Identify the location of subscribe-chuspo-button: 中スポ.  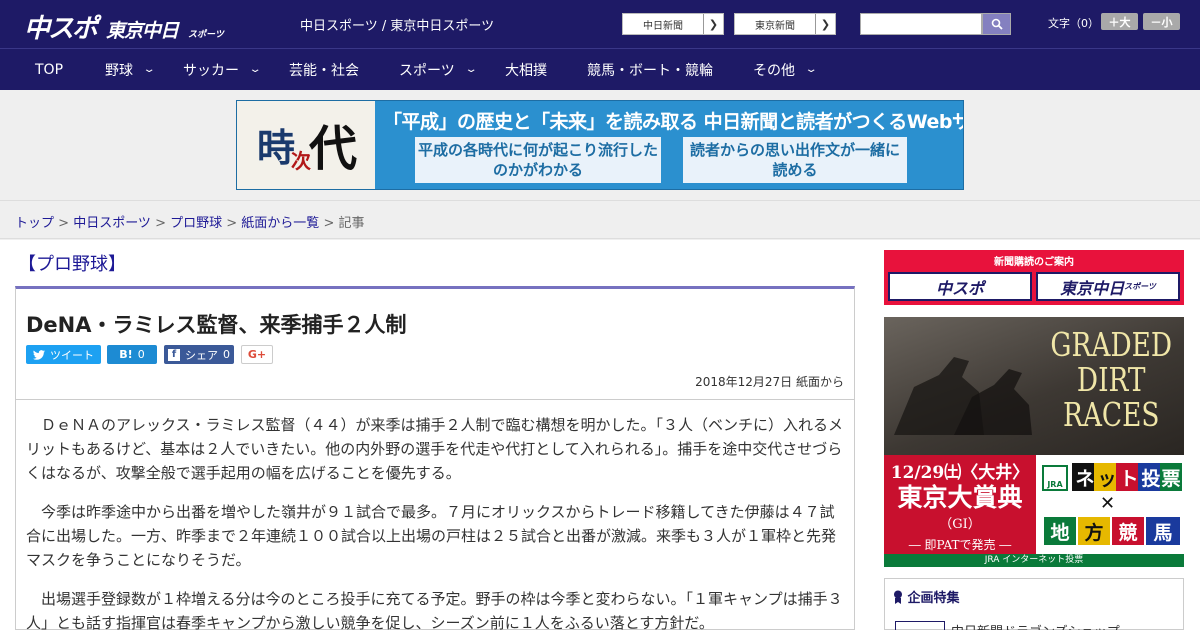
(960, 286).